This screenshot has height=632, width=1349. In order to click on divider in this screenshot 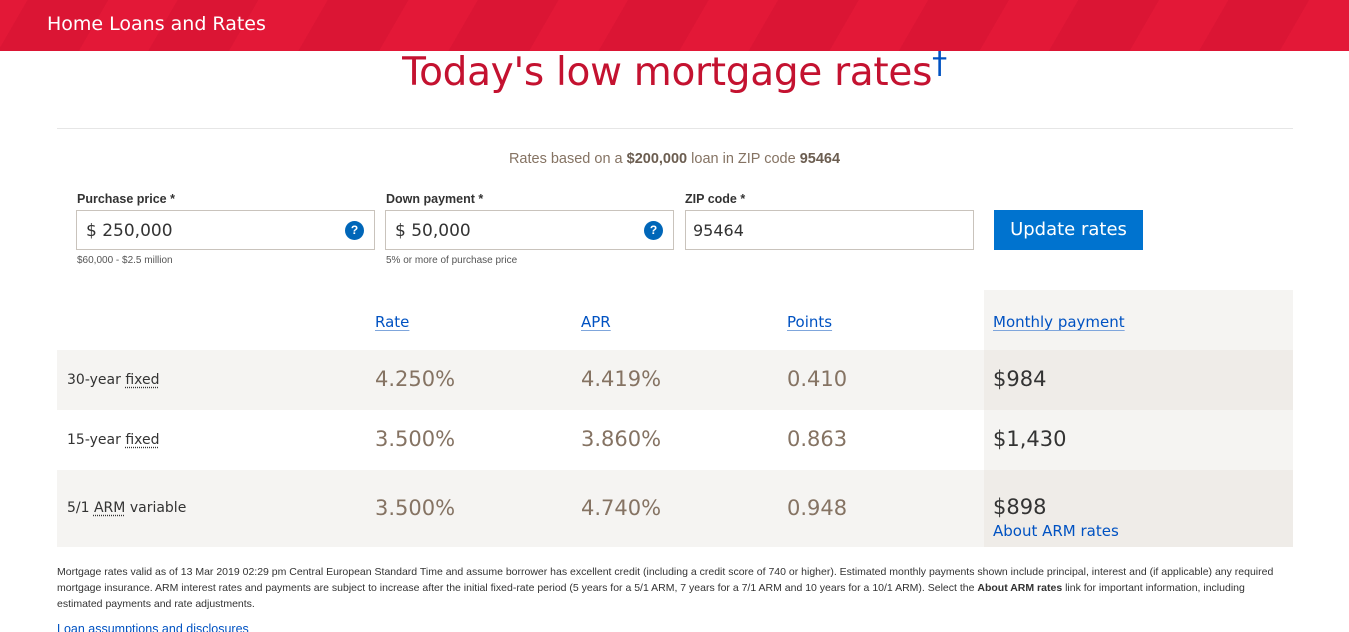, I will do `click(675, 128)`.